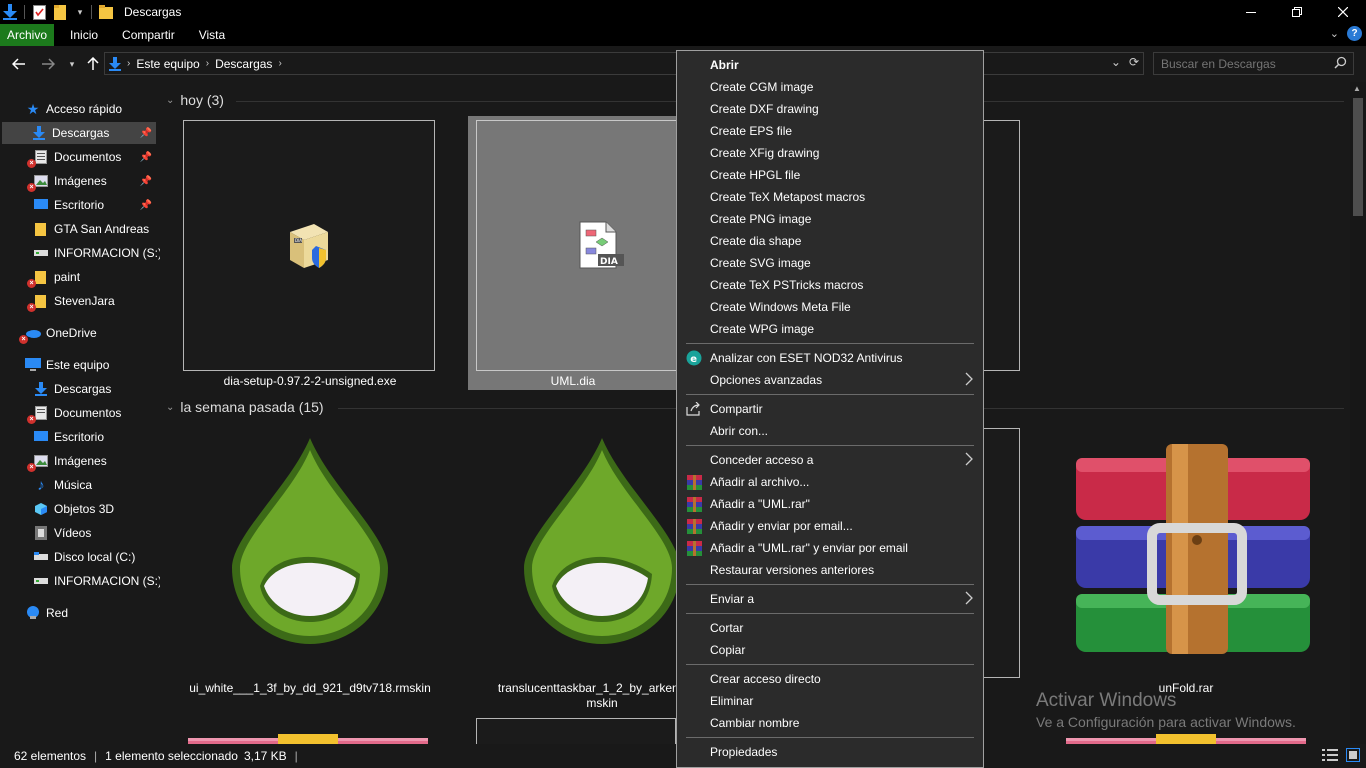 This screenshot has height=768, width=1366. Describe the element at coordinates (1186, 569) in the screenshot. I see `file-tile: unFold.rar` at that location.